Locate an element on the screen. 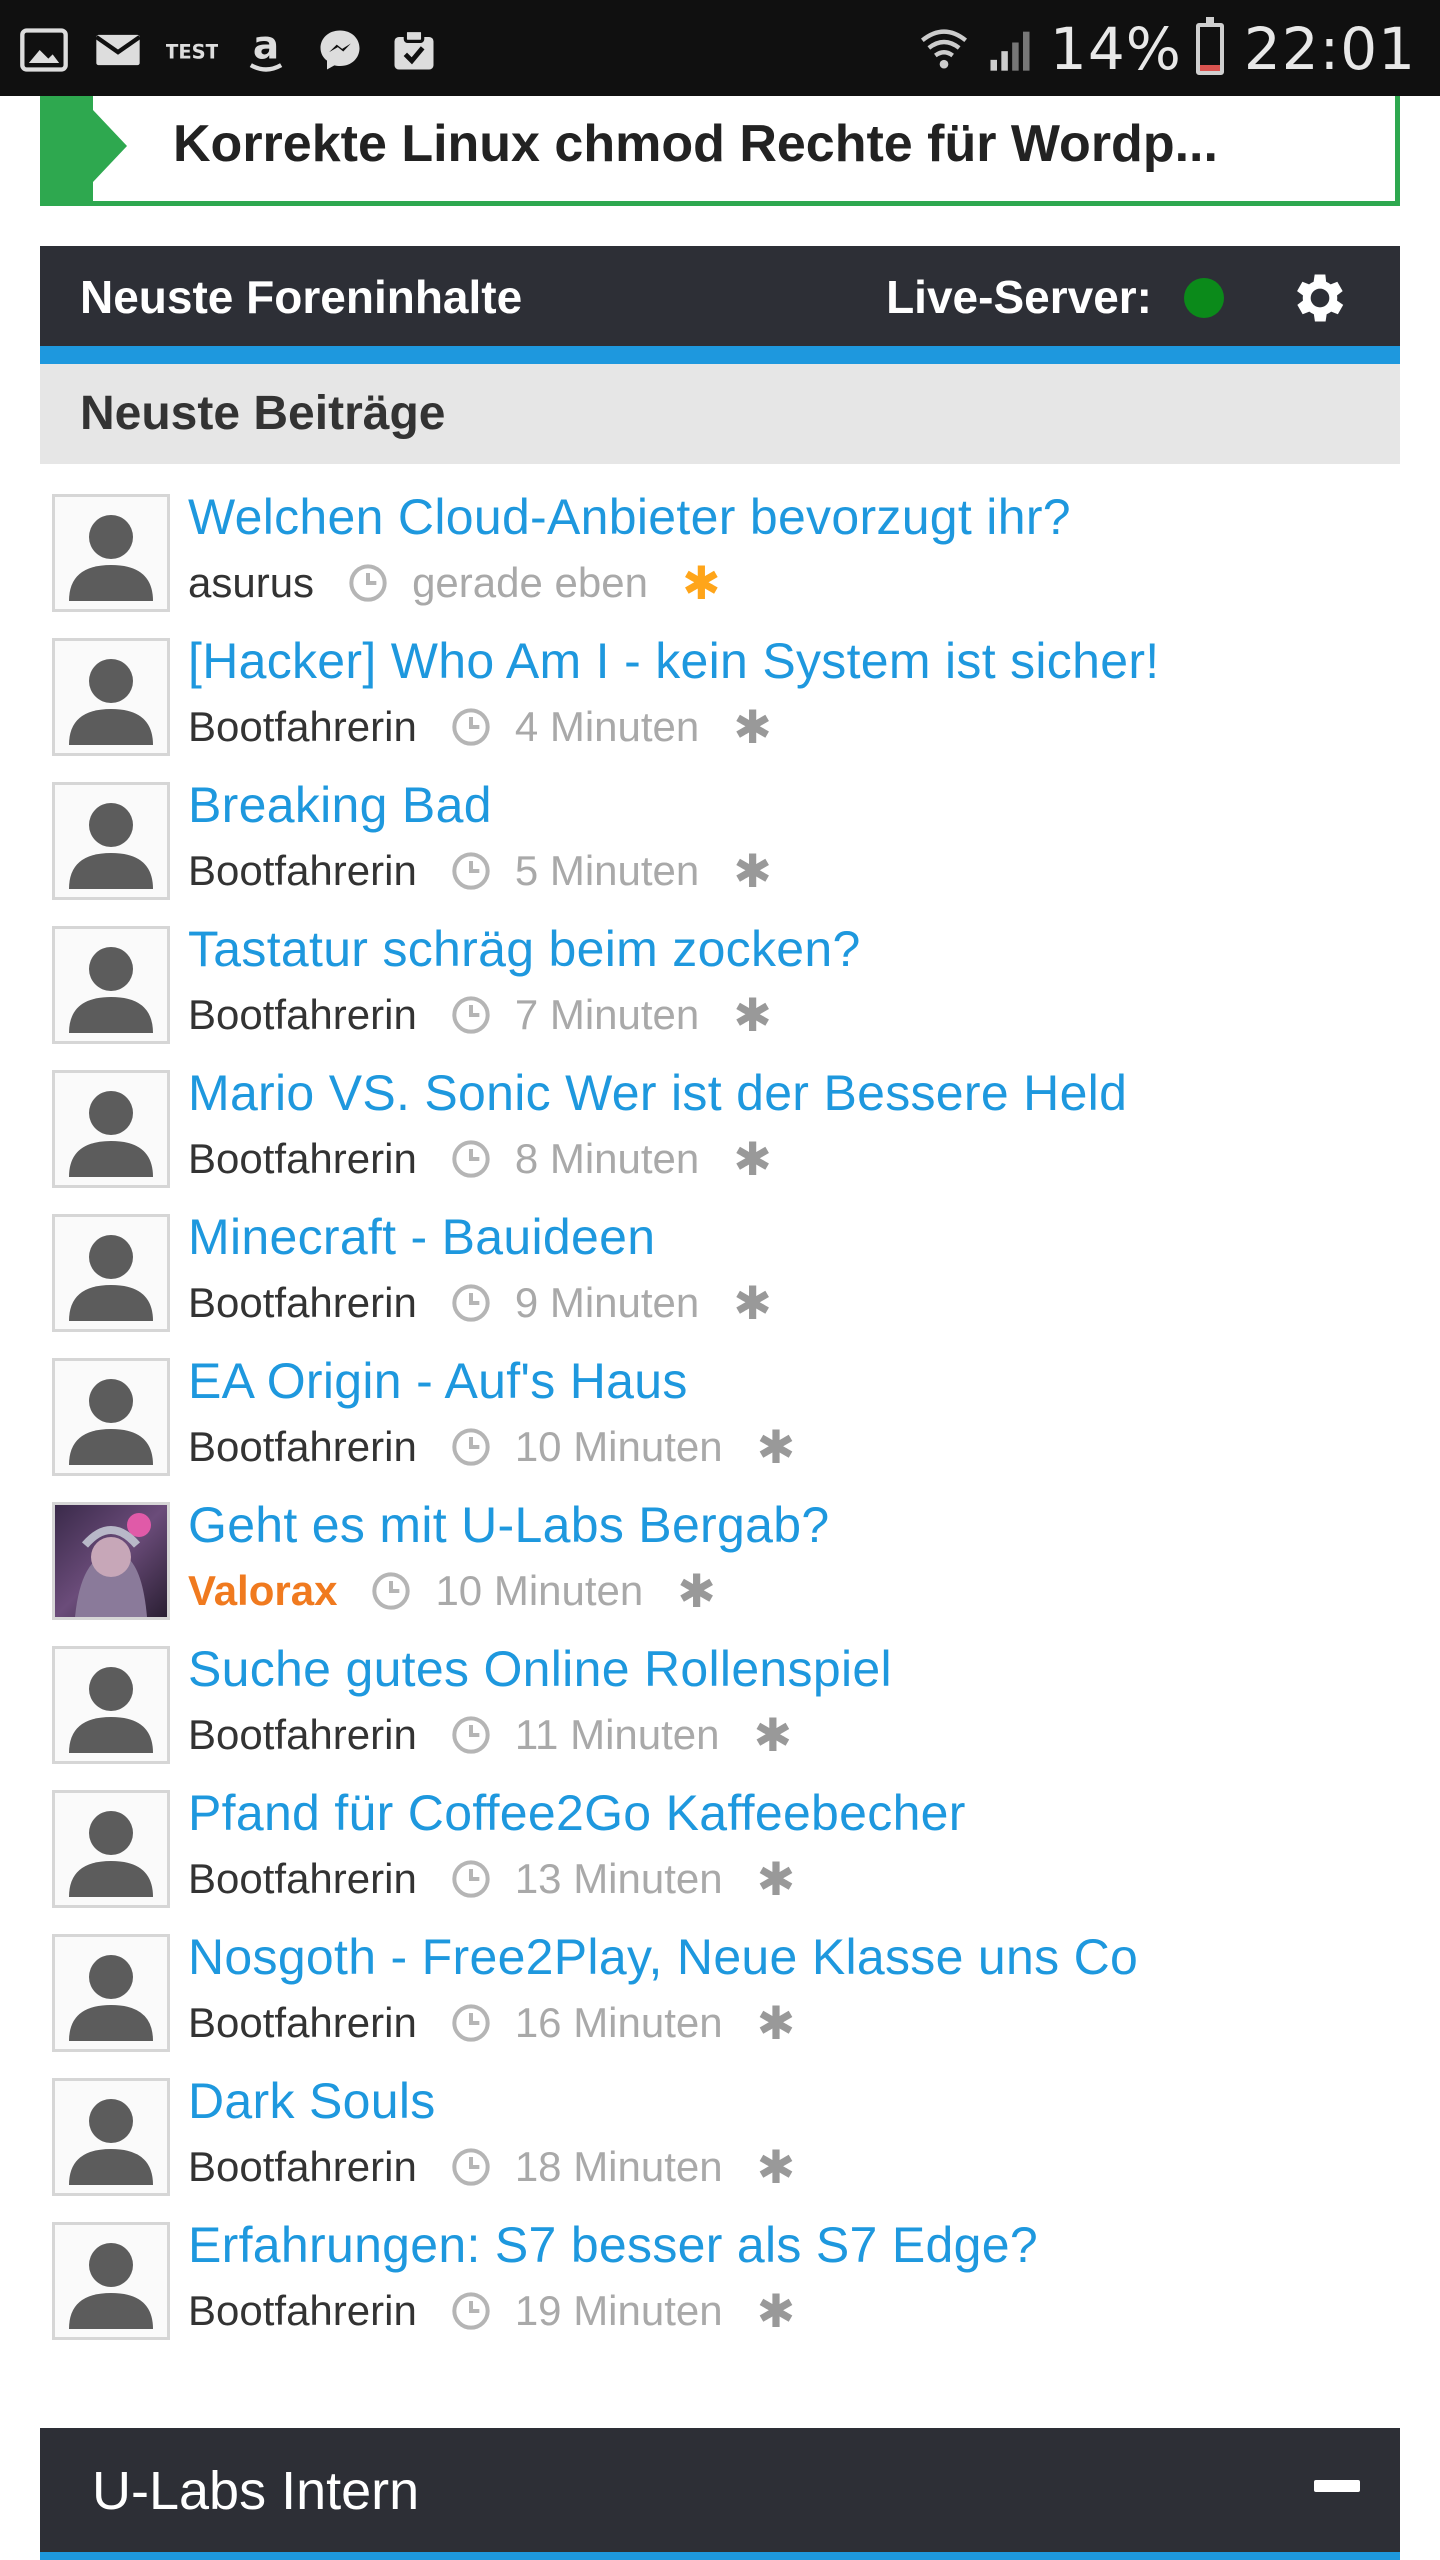  post-title-link: Breaking Bad is located at coordinates (340, 805).